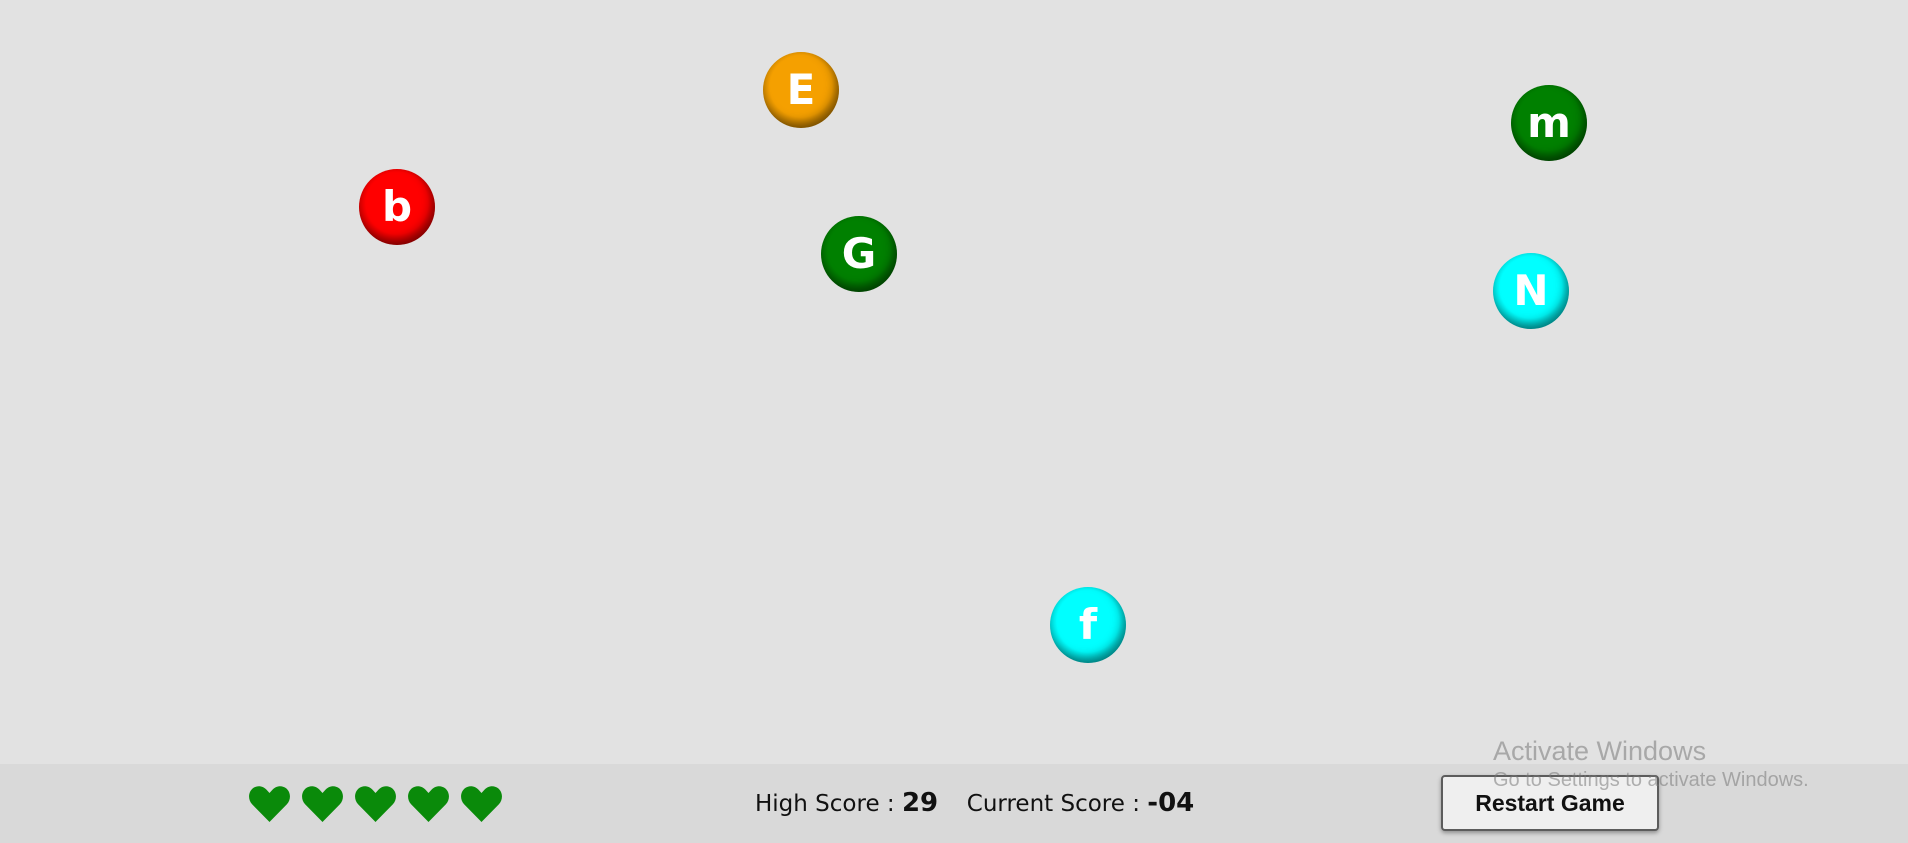 The height and width of the screenshot is (843, 1908). I want to click on high-score-value: 29, so click(920, 803).